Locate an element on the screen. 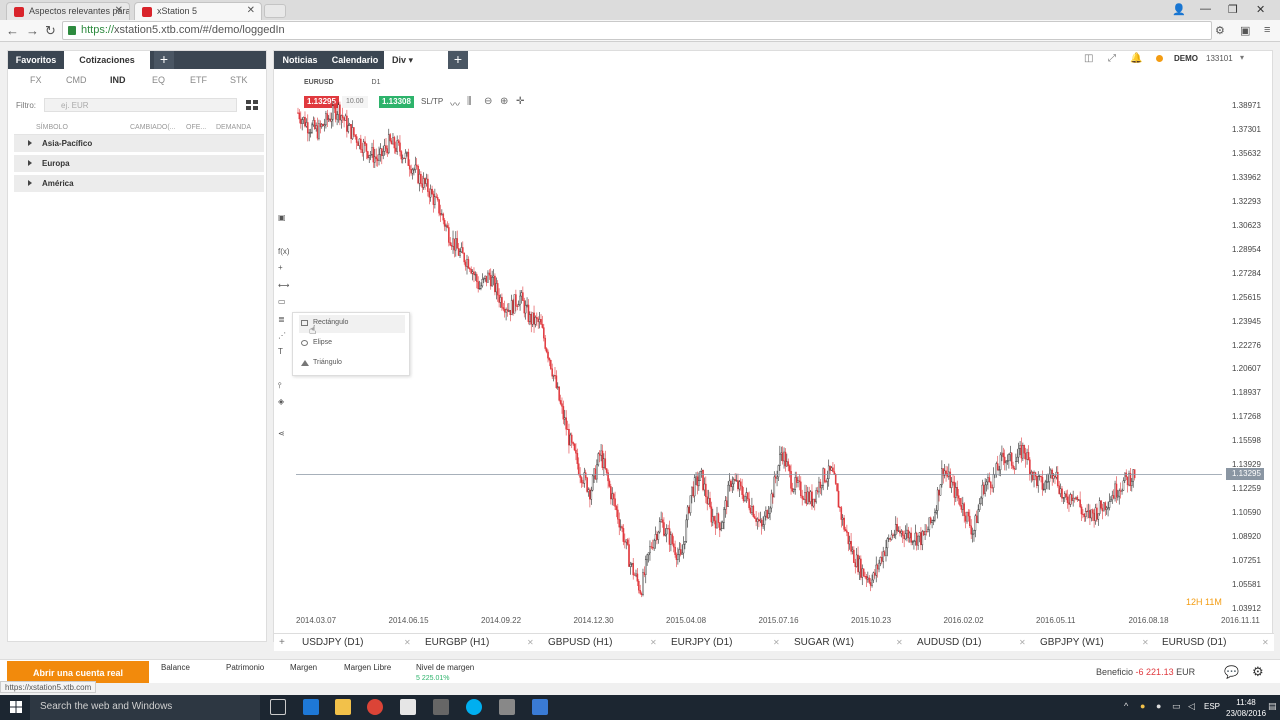  tray-chevron-icon: ^ is located at coordinates (1126, 706).